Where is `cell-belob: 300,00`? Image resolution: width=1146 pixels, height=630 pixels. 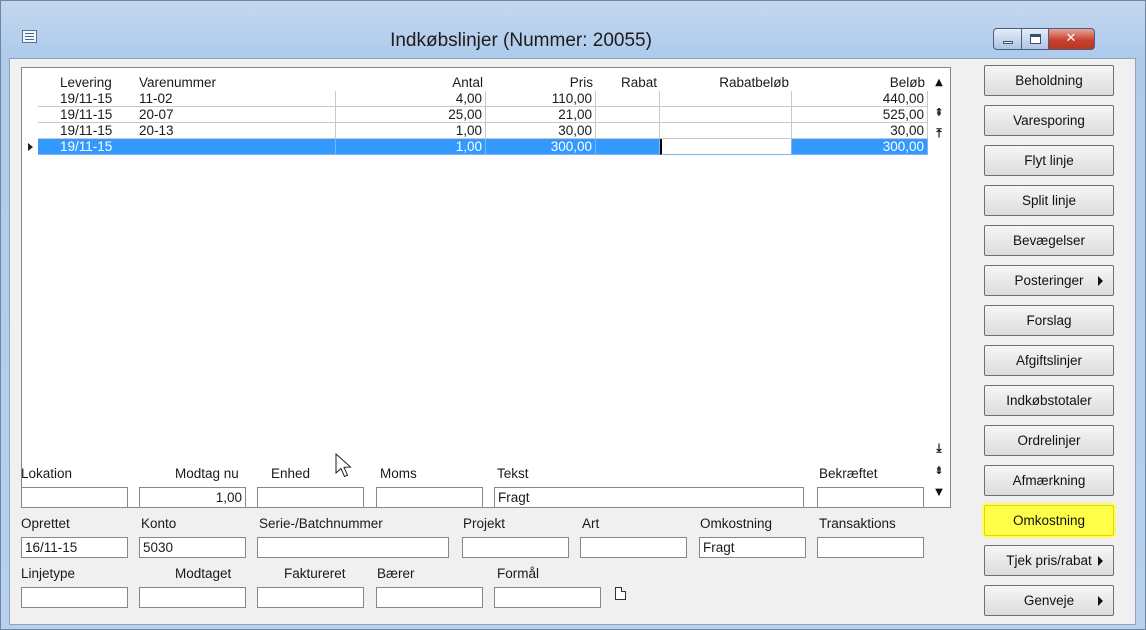
cell-belob: 300,00 is located at coordinates (860, 147).